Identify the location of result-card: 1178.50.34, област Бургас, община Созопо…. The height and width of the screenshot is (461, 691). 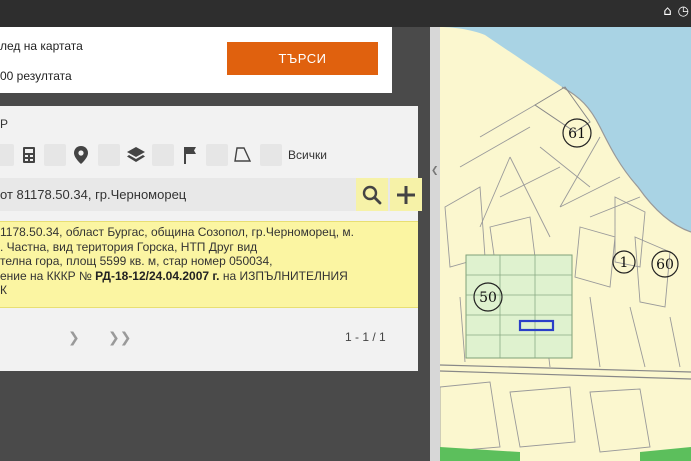
(209, 264).